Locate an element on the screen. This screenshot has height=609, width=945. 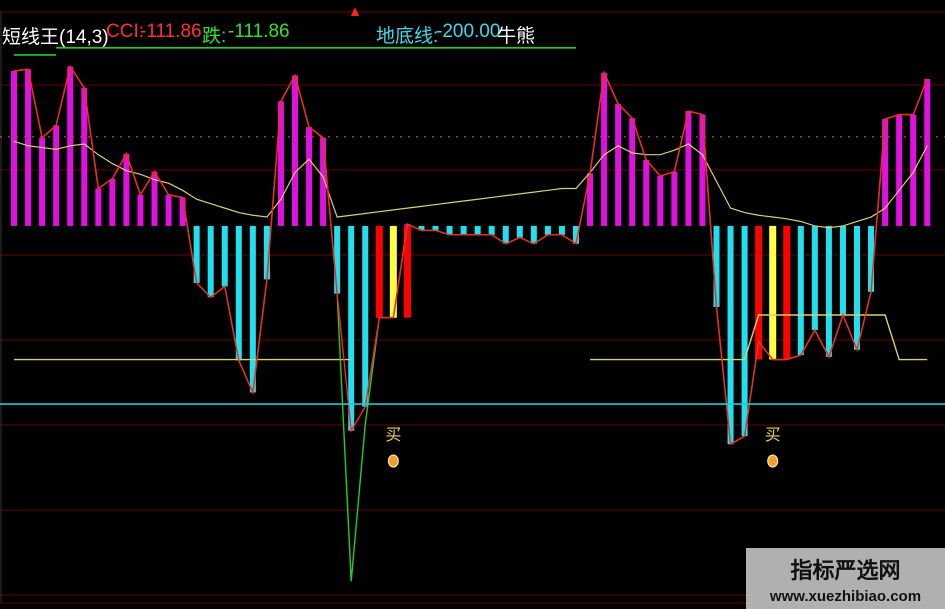
bottom-line-value: -200.00 is located at coordinates (468, 31).